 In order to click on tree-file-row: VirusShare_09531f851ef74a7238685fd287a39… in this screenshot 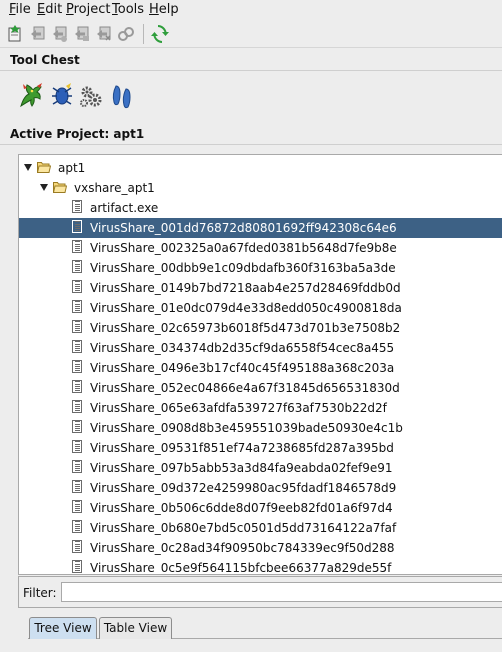, I will do `click(260, 448)`.